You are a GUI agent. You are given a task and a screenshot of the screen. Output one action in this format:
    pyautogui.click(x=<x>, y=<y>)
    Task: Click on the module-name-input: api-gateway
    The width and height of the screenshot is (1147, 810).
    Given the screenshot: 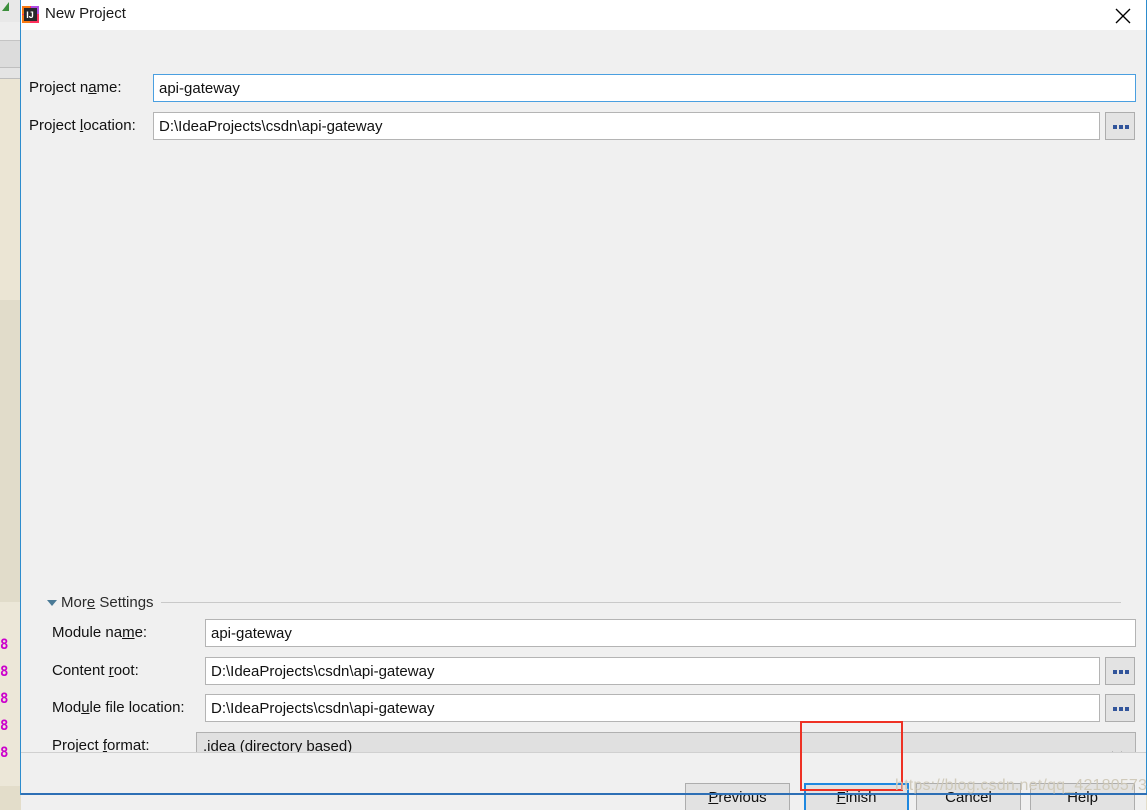 What is the action you would take?
    pyautogui.click(x=670, y=633)
    